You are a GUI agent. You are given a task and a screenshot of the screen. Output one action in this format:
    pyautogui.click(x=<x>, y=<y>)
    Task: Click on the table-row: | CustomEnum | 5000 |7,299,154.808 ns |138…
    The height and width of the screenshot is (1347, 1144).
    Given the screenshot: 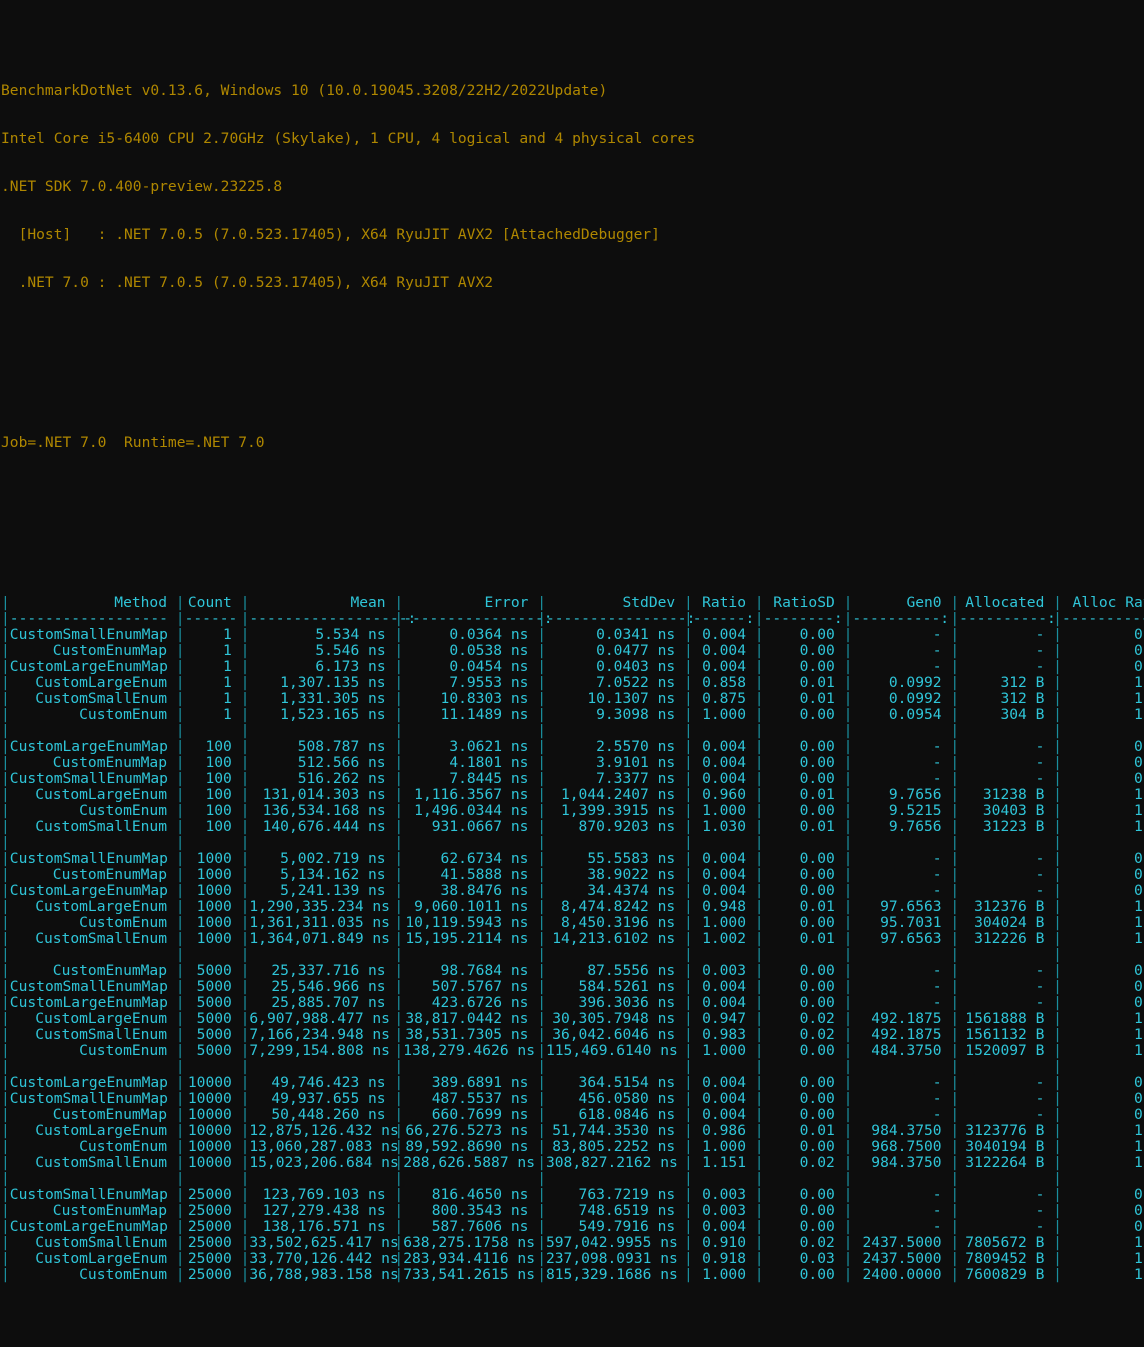 What is the action you would take?
    pyautogui.click(x=572, y=1051)
    